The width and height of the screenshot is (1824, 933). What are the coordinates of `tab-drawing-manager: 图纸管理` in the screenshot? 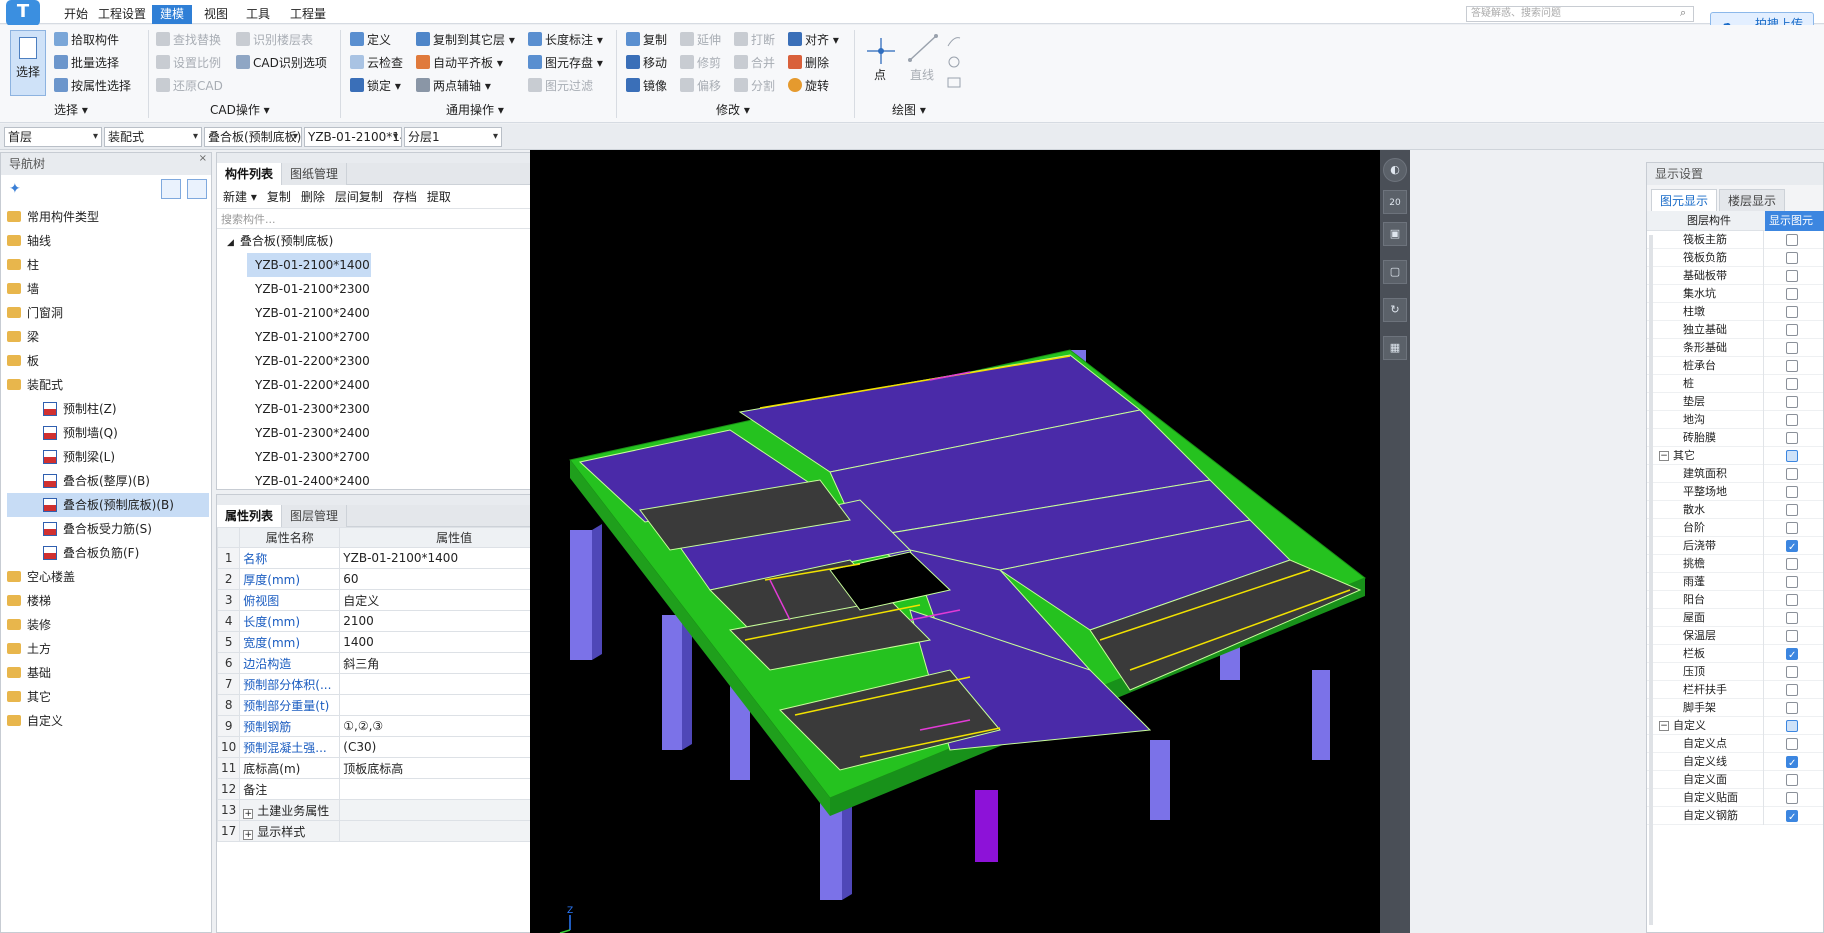 It's located at (315, 174).